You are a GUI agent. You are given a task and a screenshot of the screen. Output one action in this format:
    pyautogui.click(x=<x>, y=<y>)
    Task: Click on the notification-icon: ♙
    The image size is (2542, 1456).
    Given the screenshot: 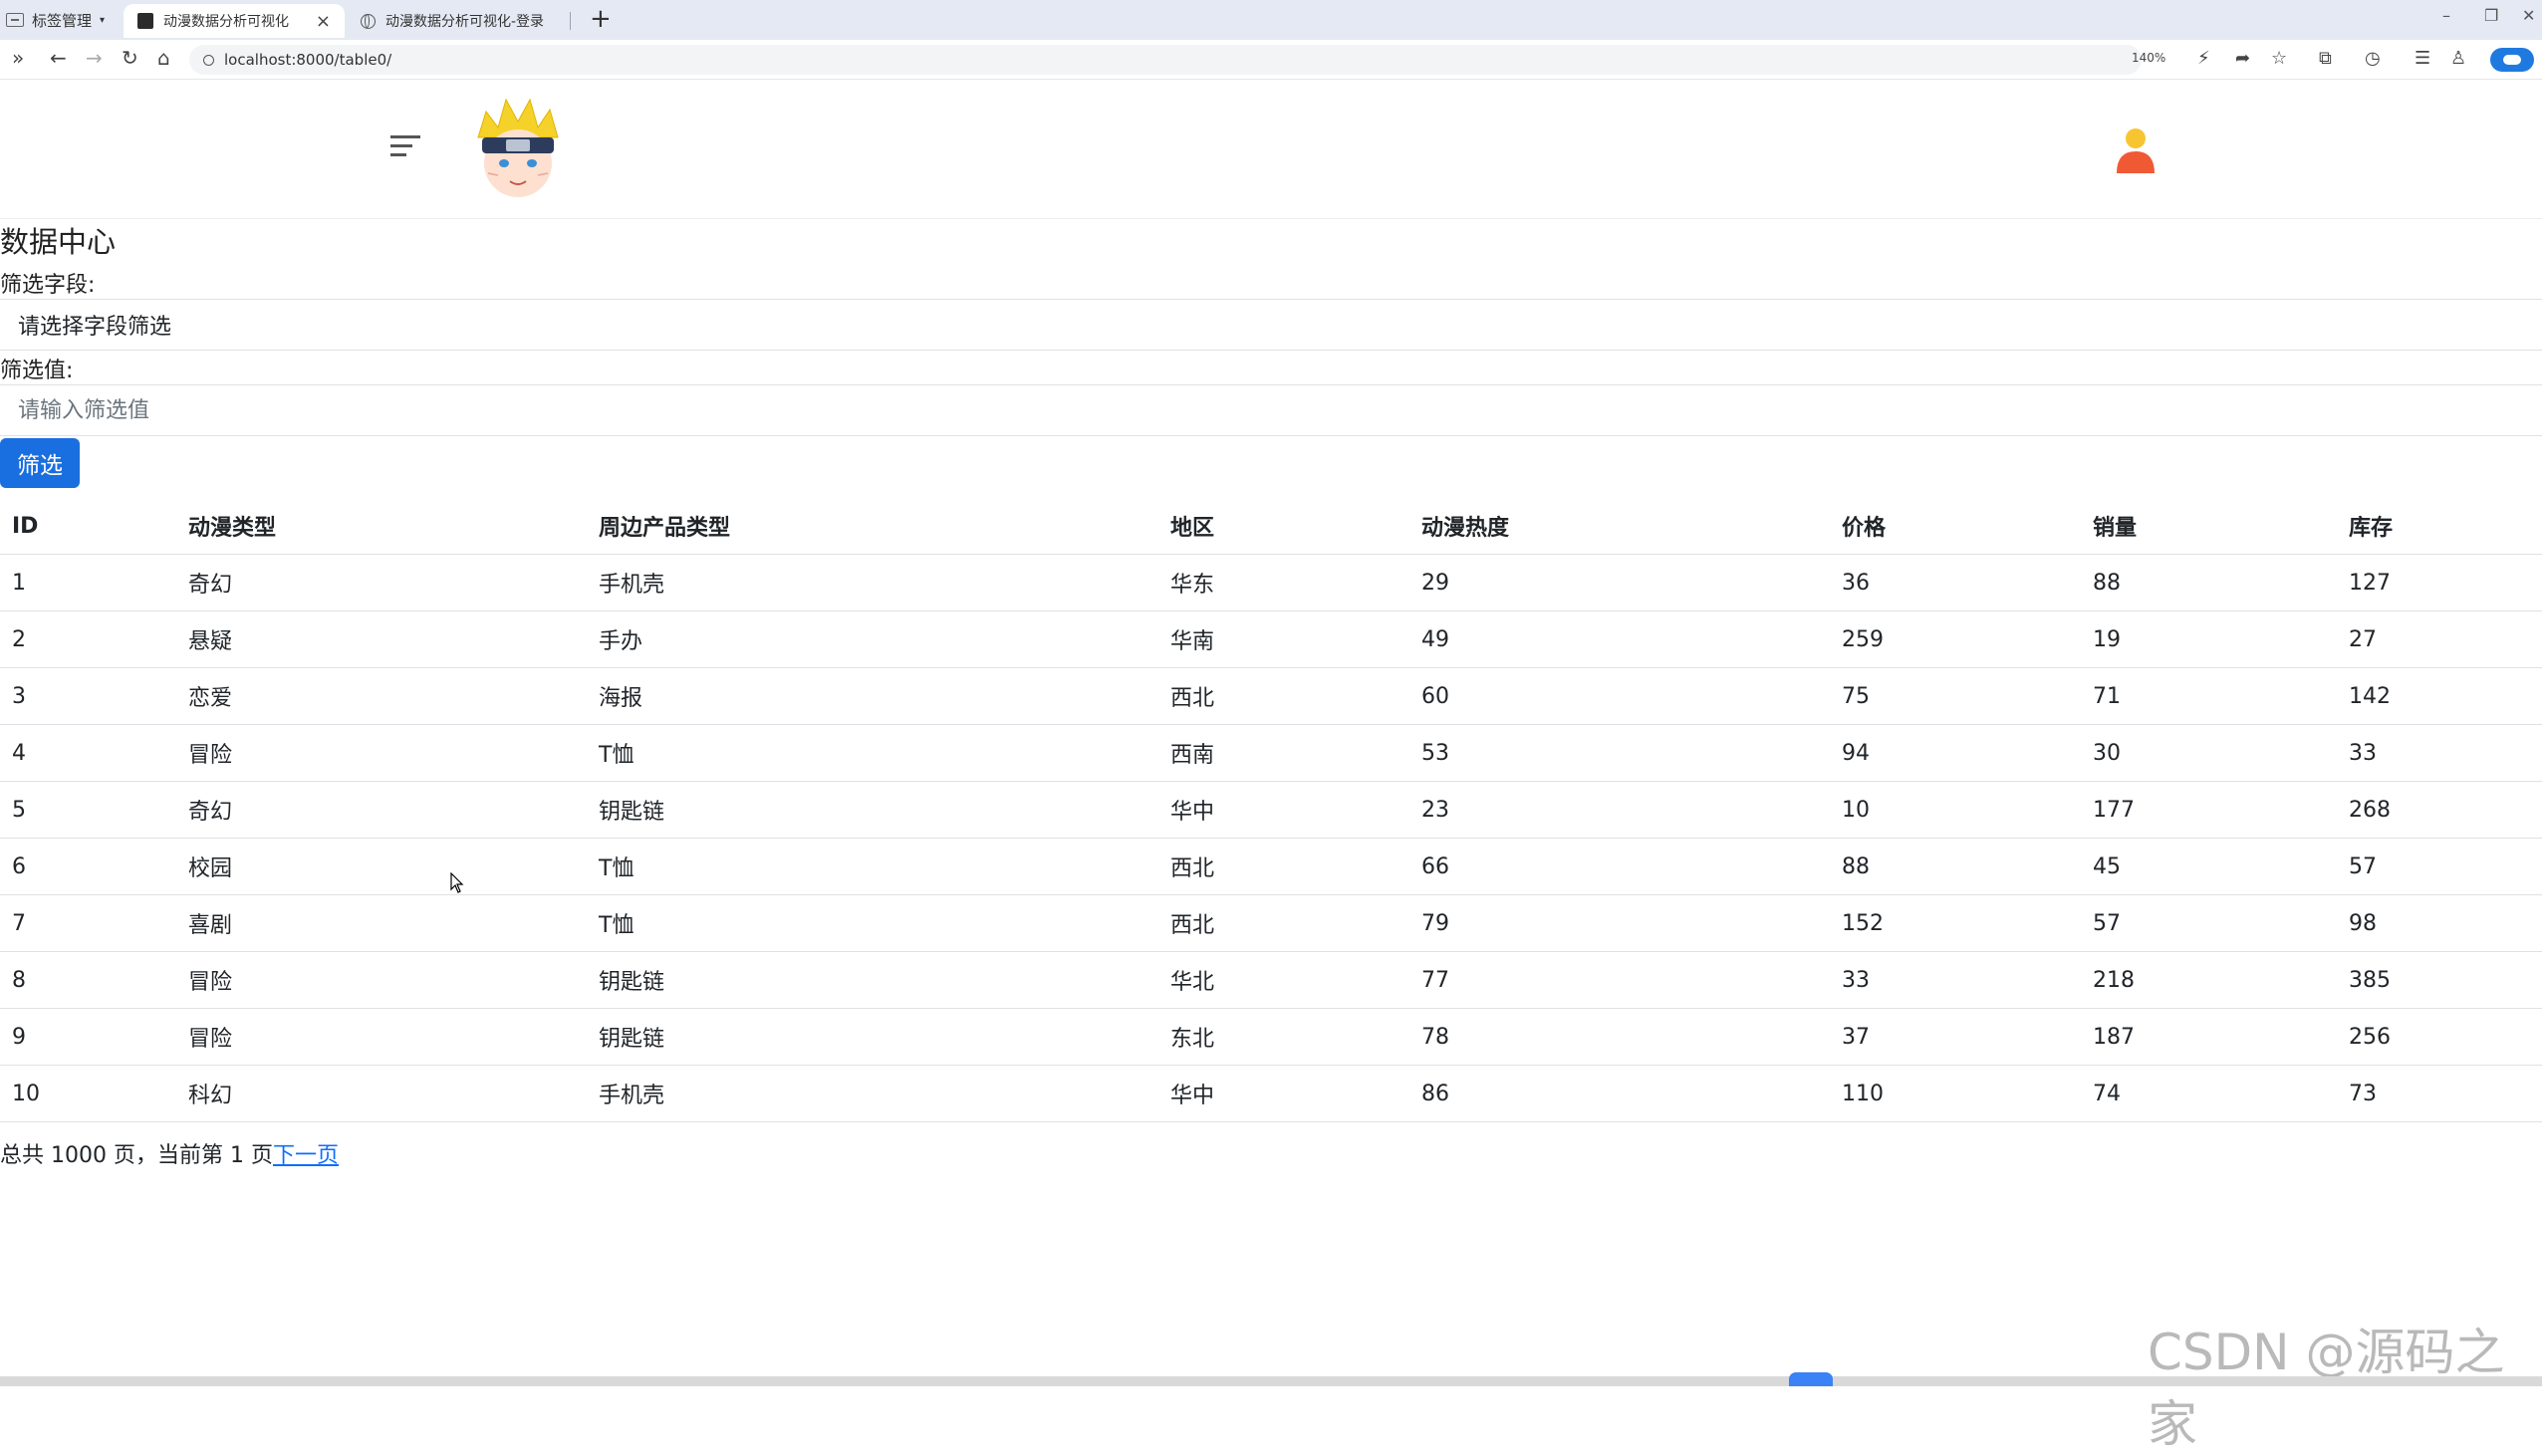 What is the action you would take?
    pyautogui.click(x=2458, y=58)
    